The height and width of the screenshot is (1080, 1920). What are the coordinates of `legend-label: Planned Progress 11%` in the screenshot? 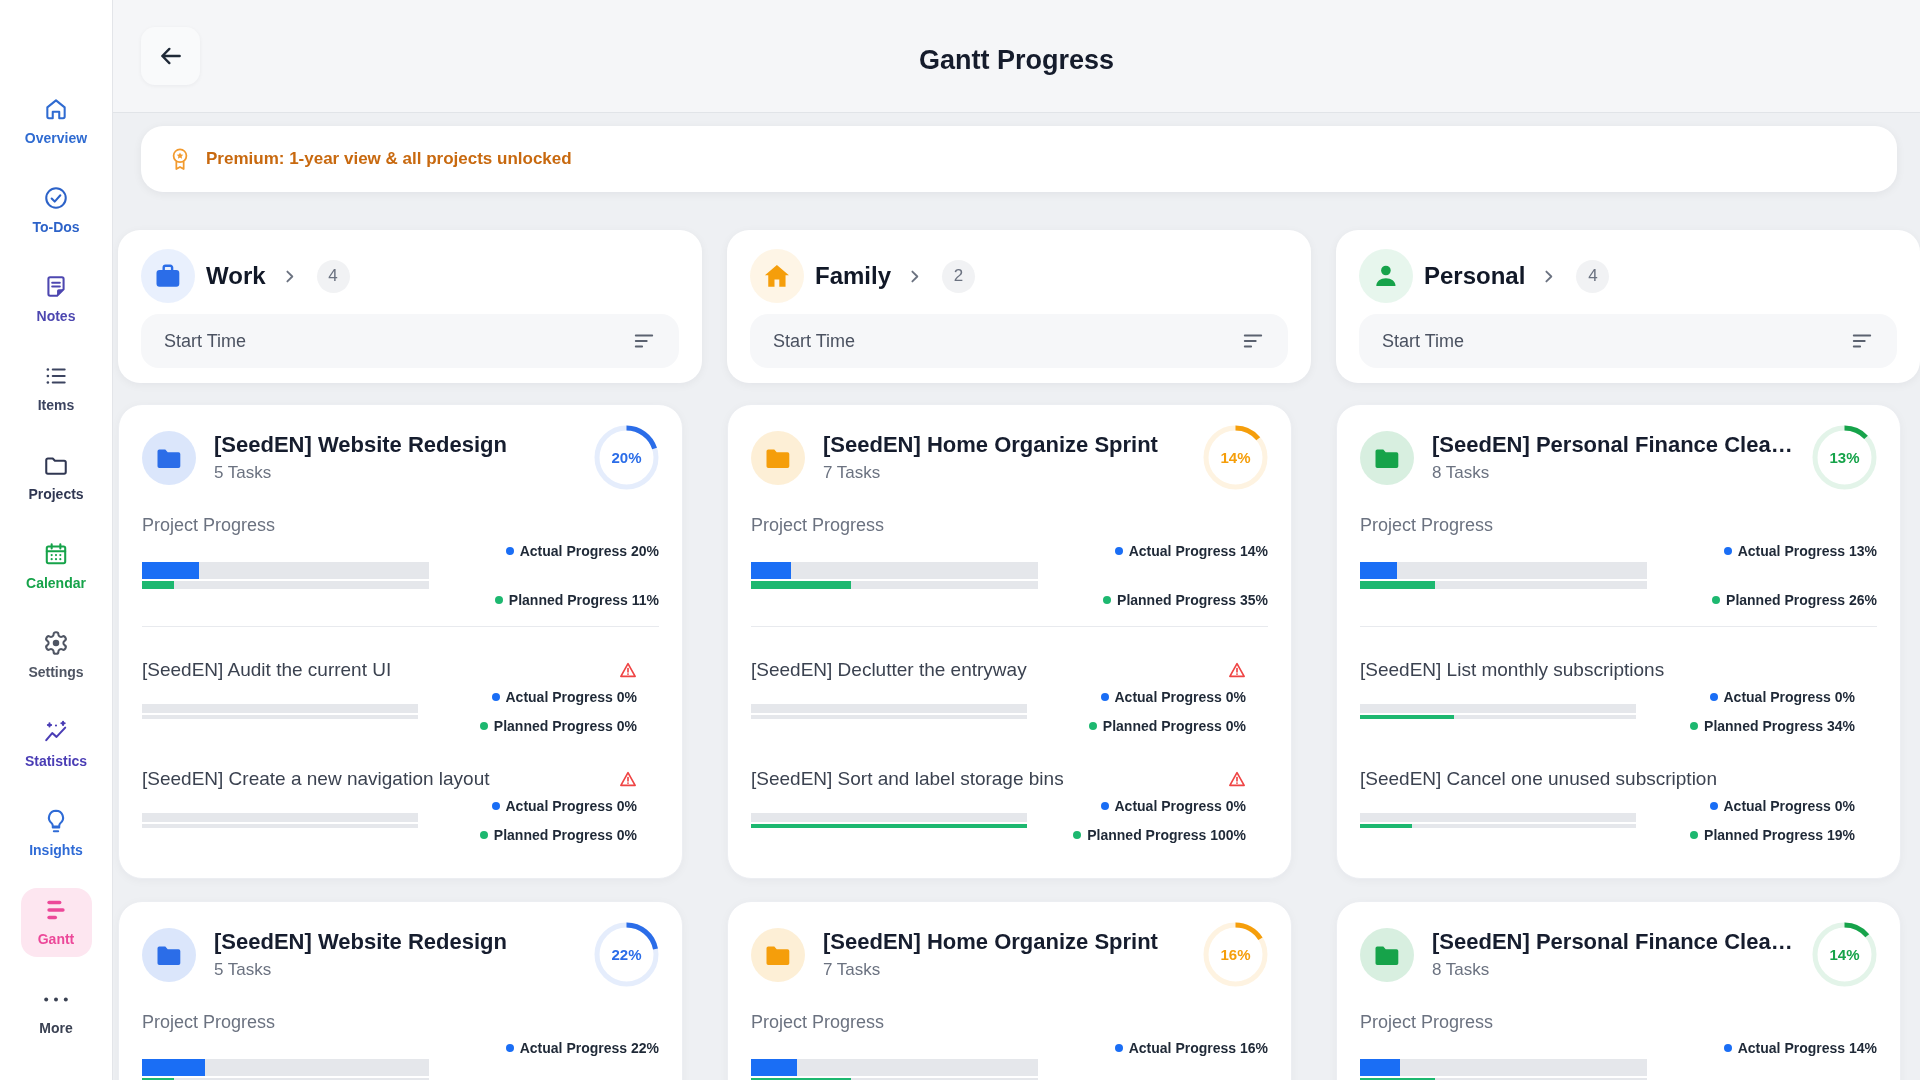 It's located at (583, 600).